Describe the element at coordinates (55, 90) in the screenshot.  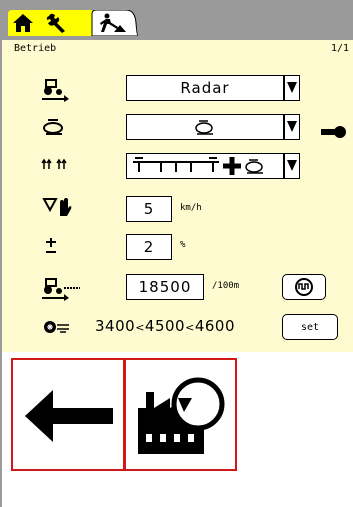
I see `tractor-speed-icon` at that location.